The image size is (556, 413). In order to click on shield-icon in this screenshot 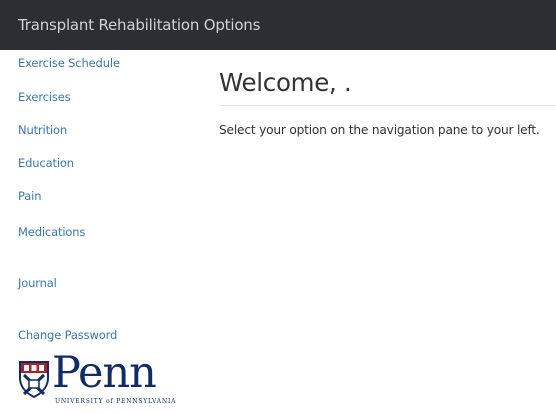, I will do `click(34, 379)`.